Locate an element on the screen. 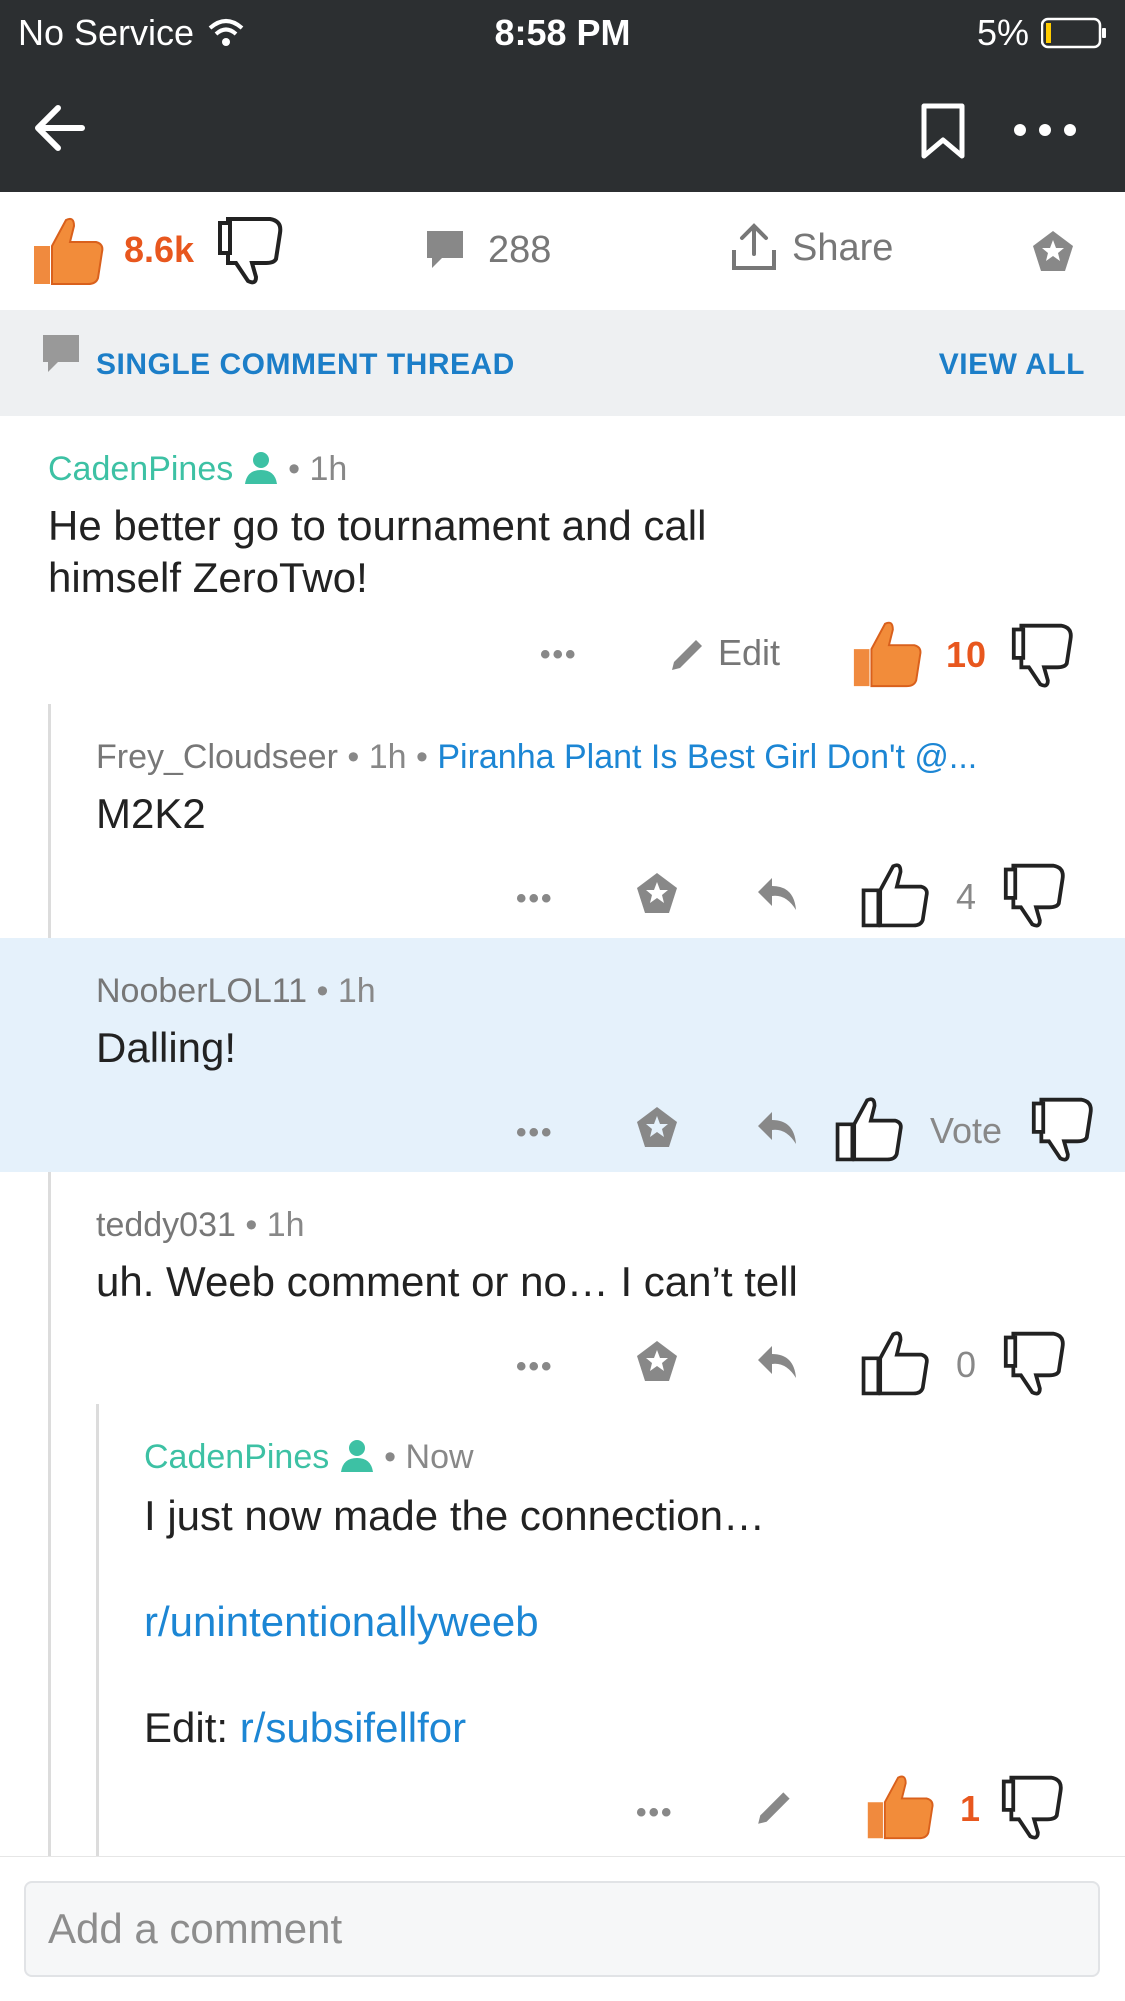  status-bar: No Service 8:58 PM 5% is located at coordinates (562, 31).